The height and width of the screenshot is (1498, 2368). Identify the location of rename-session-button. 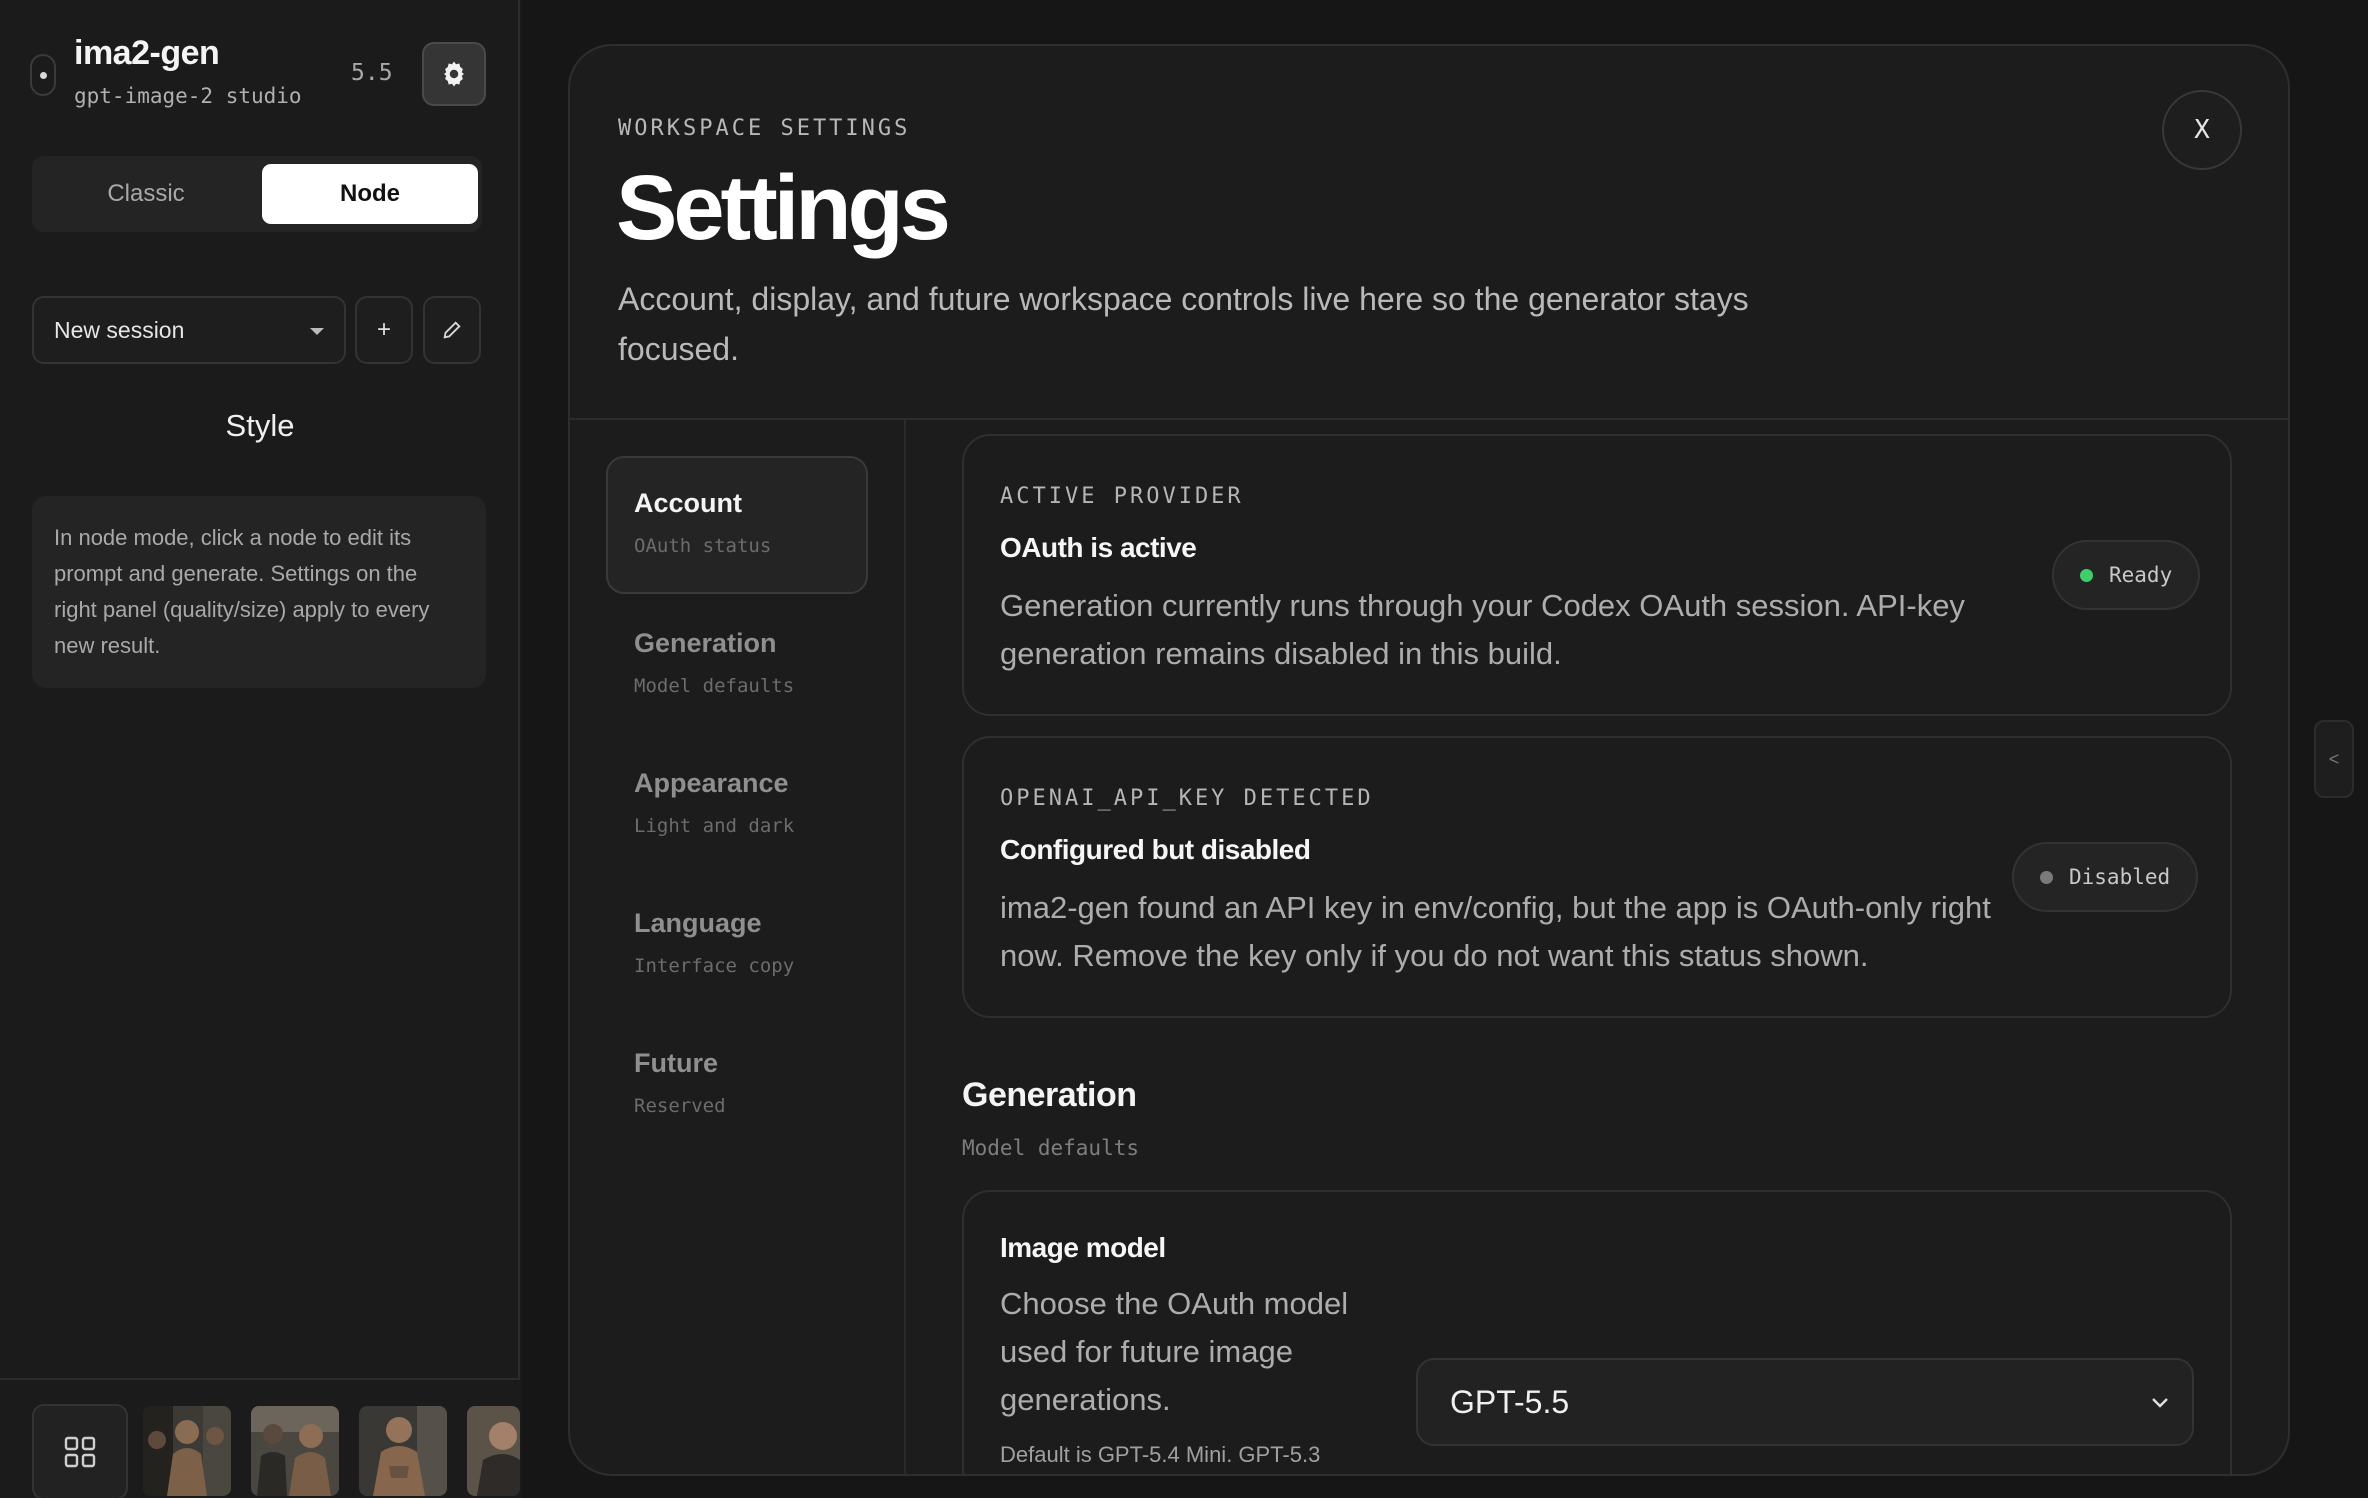
(452, 330).